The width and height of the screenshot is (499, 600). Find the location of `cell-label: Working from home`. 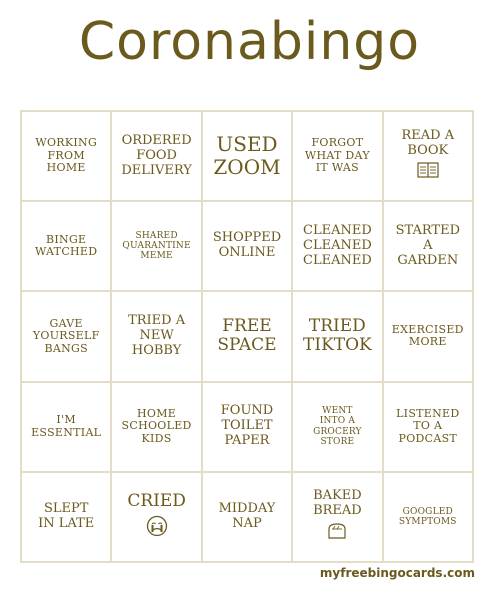

cell-label: Working from home is located at coordinates (66, 155).